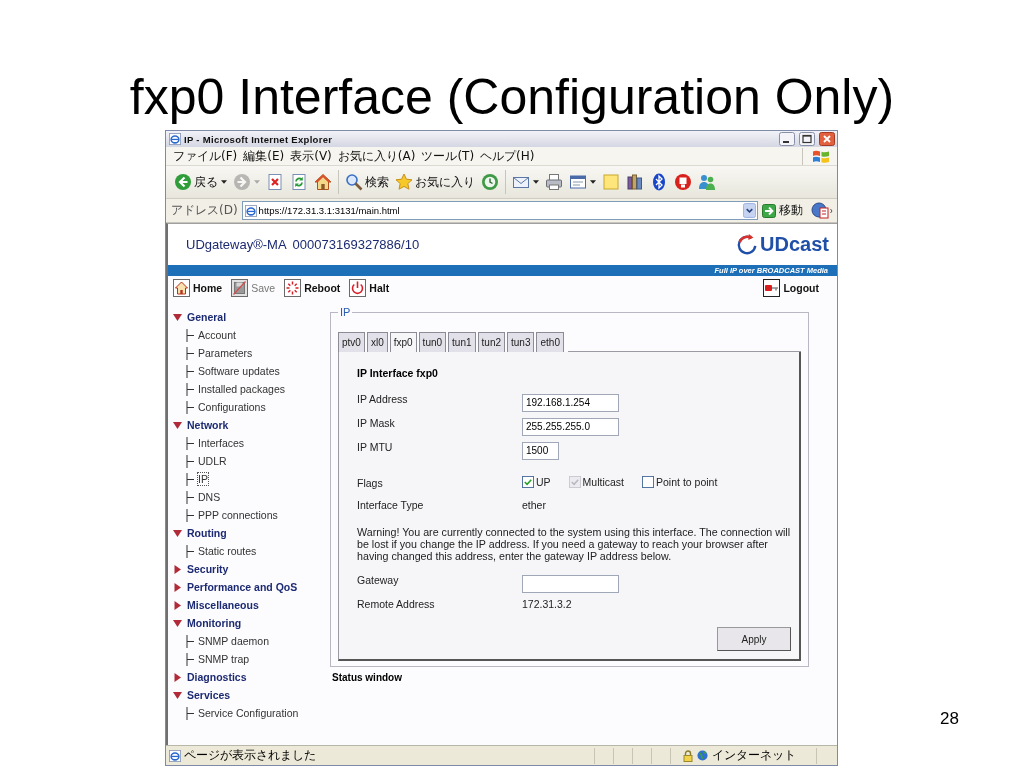 Image resolution: width=1024 pixels, height=768 pixels. I want to click on menu-item: お気に入り(A), so click(376, 156).